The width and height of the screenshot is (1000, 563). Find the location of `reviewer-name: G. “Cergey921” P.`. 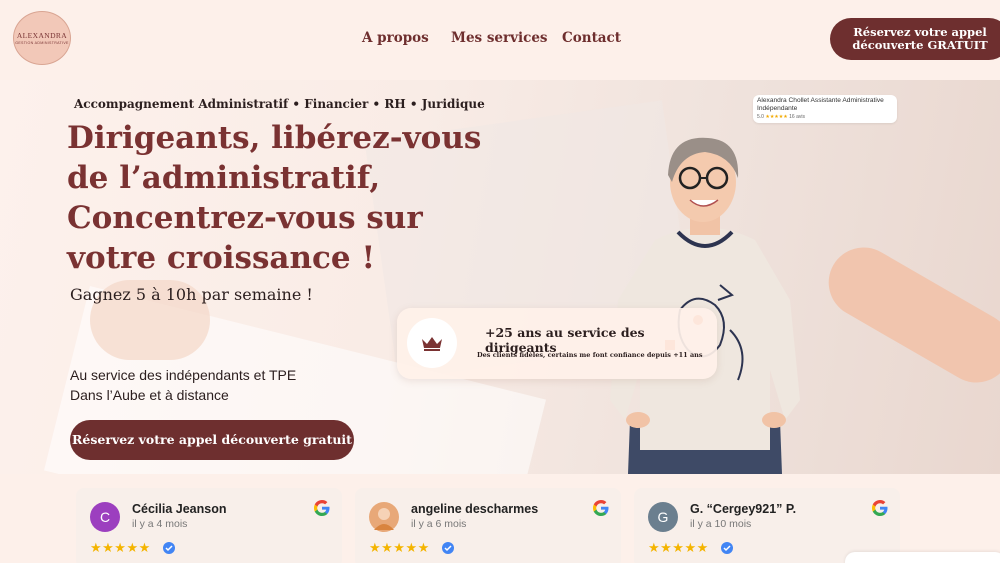

reviewer-name: G. “Cergey921” P. is located at coordinates (743, 509).